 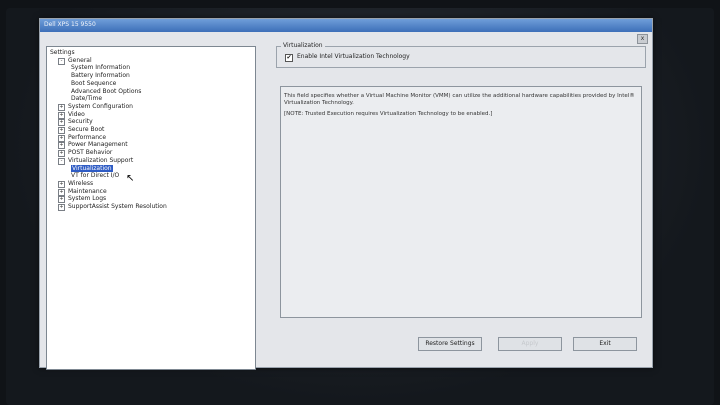 I want to click on tree-item-label: Boot Sequence, so click(x=94, y=83).